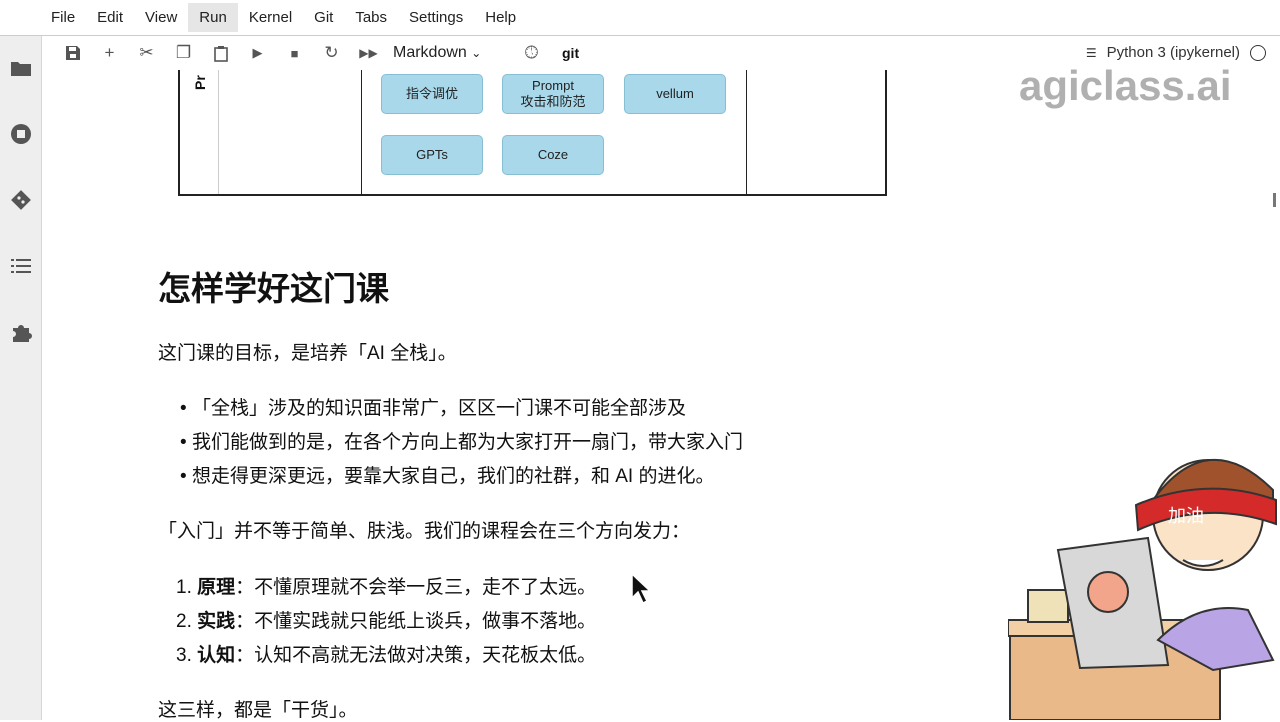  Describe the element at coordinates (184, 621) in the screenshot. I see `item-number: 2.` at that location.